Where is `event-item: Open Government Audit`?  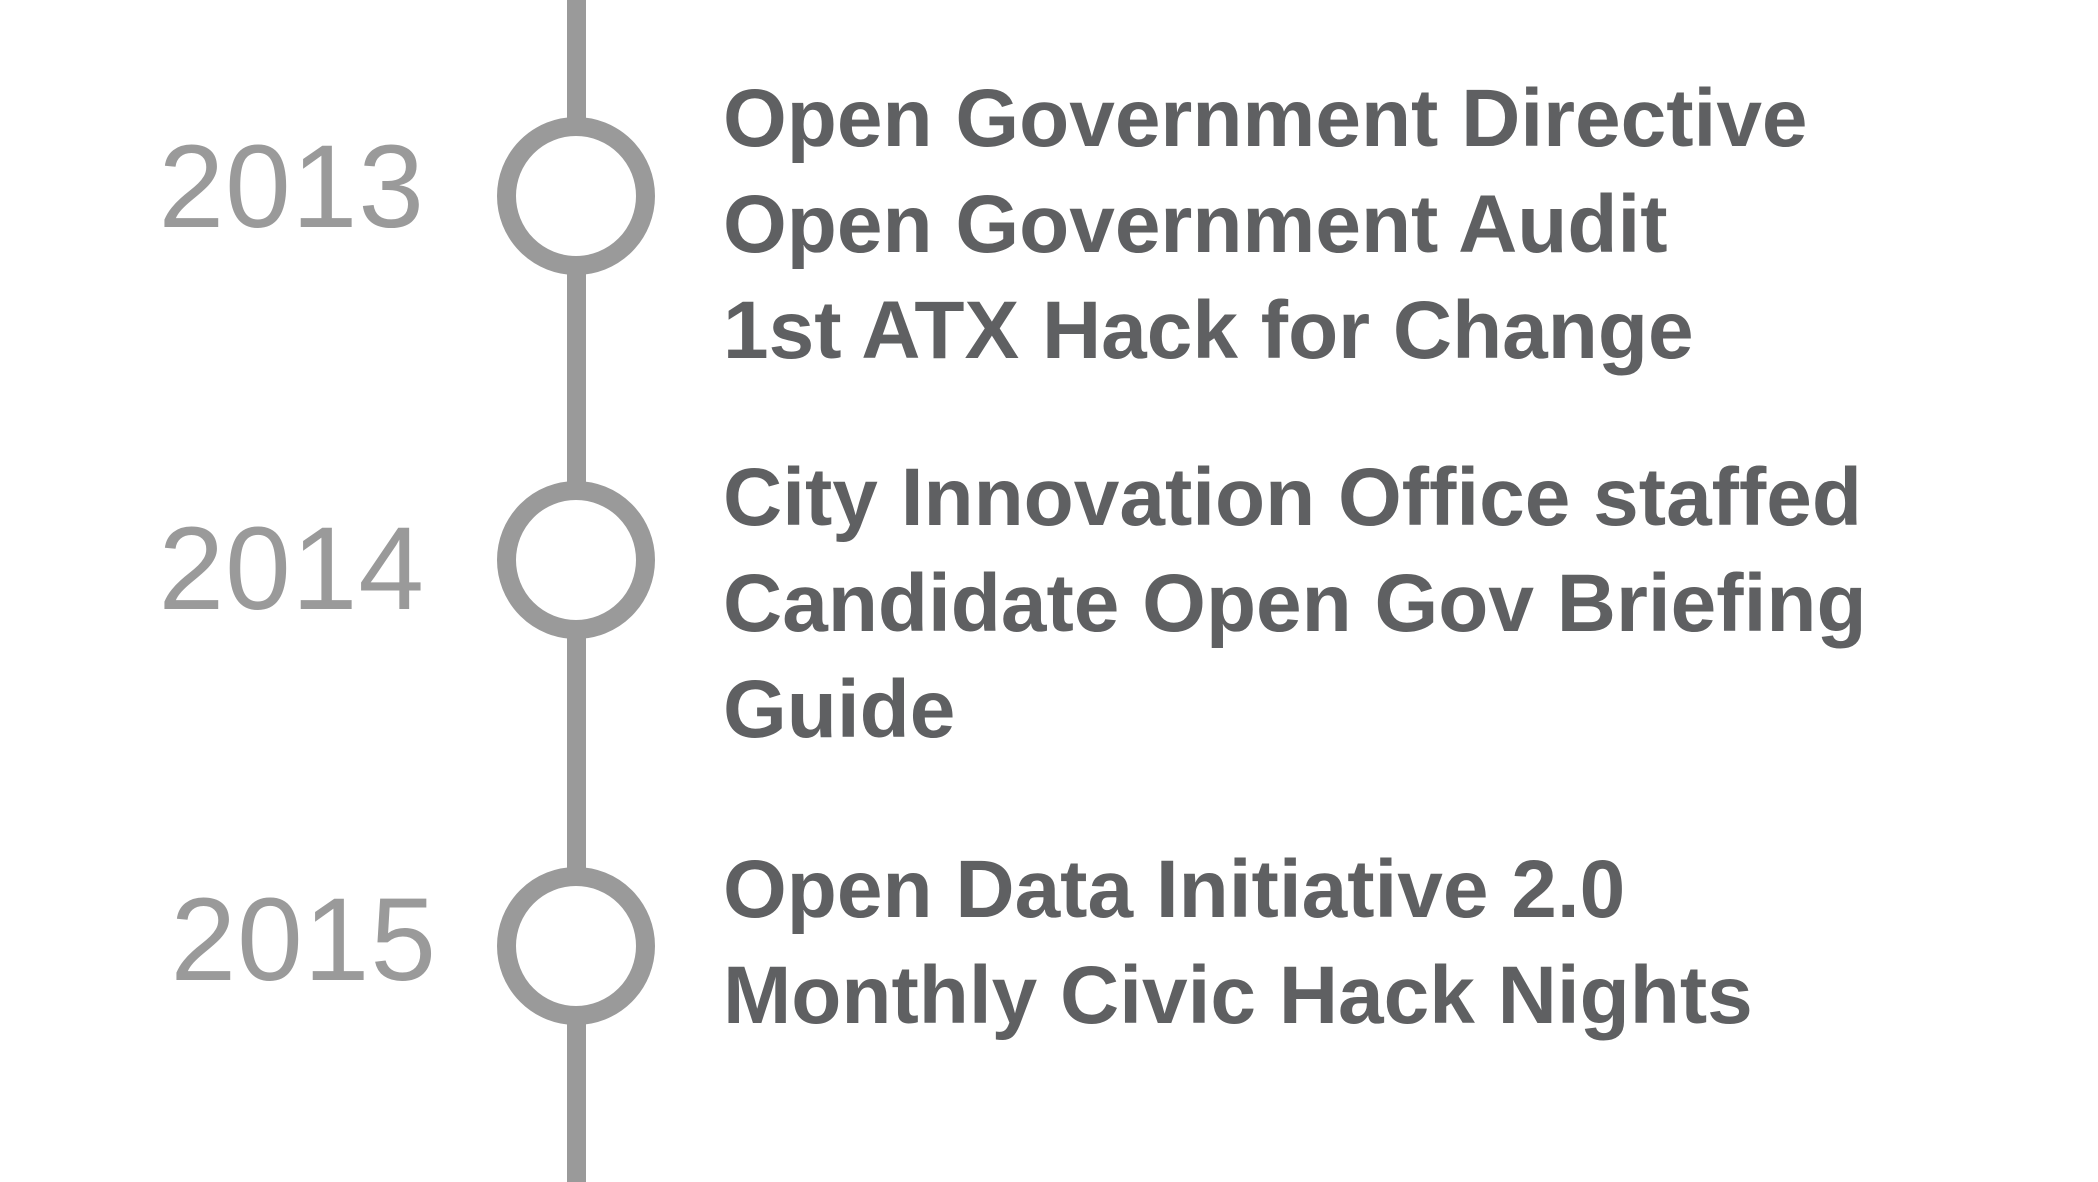 event-item: Open Government Audit is located at coordinates (1195, 224).